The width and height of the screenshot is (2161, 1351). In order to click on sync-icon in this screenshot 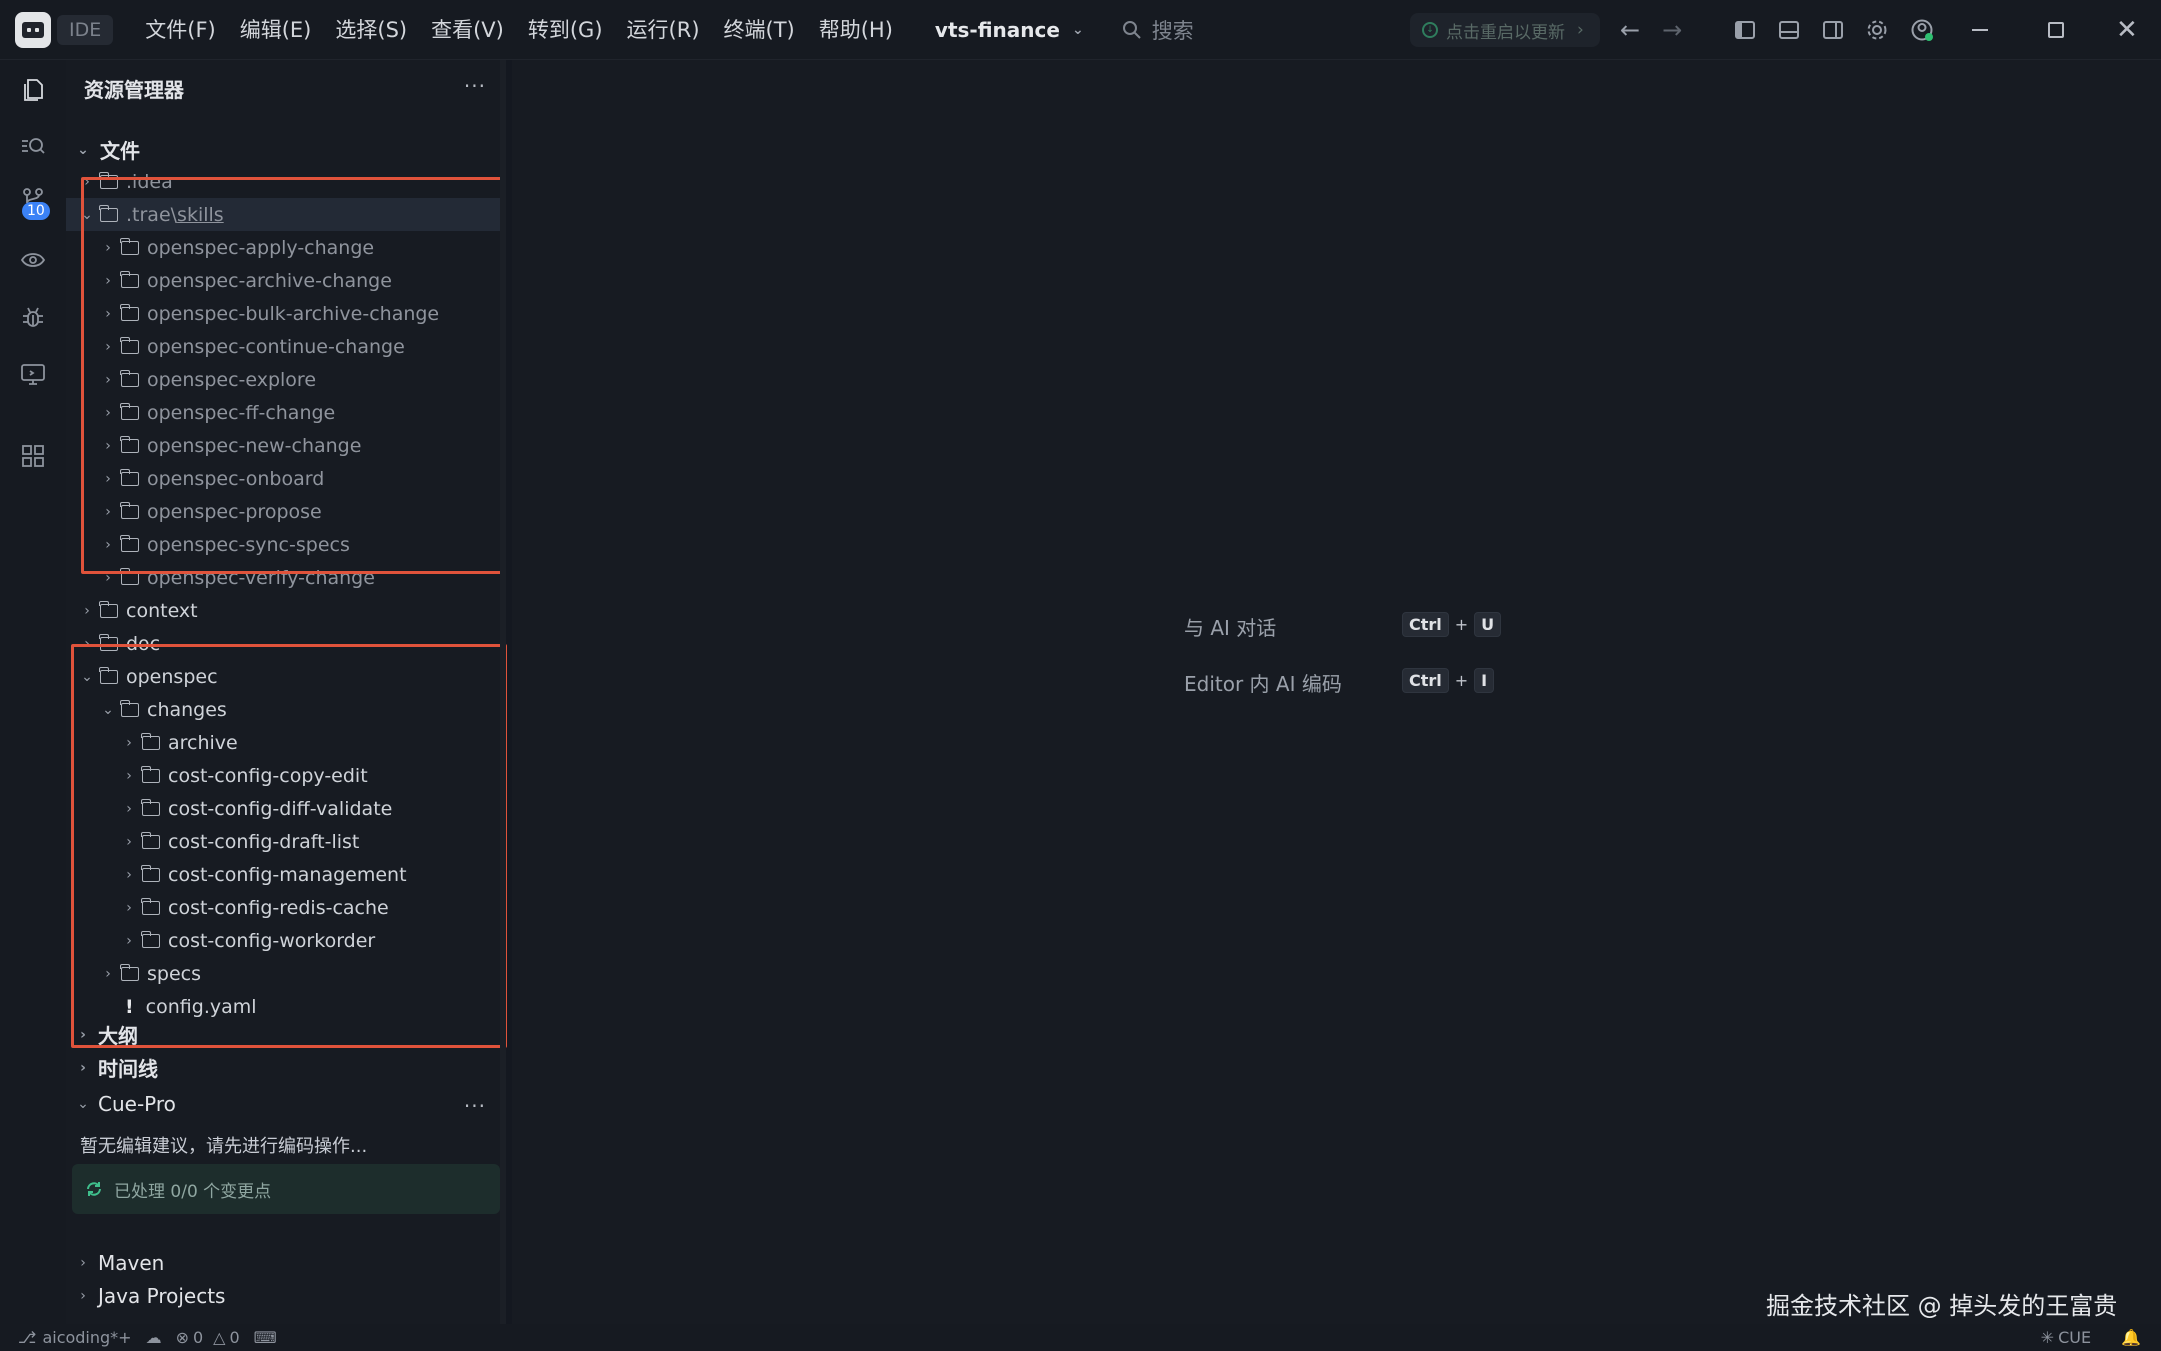, I will do `click(94, 1189)`.